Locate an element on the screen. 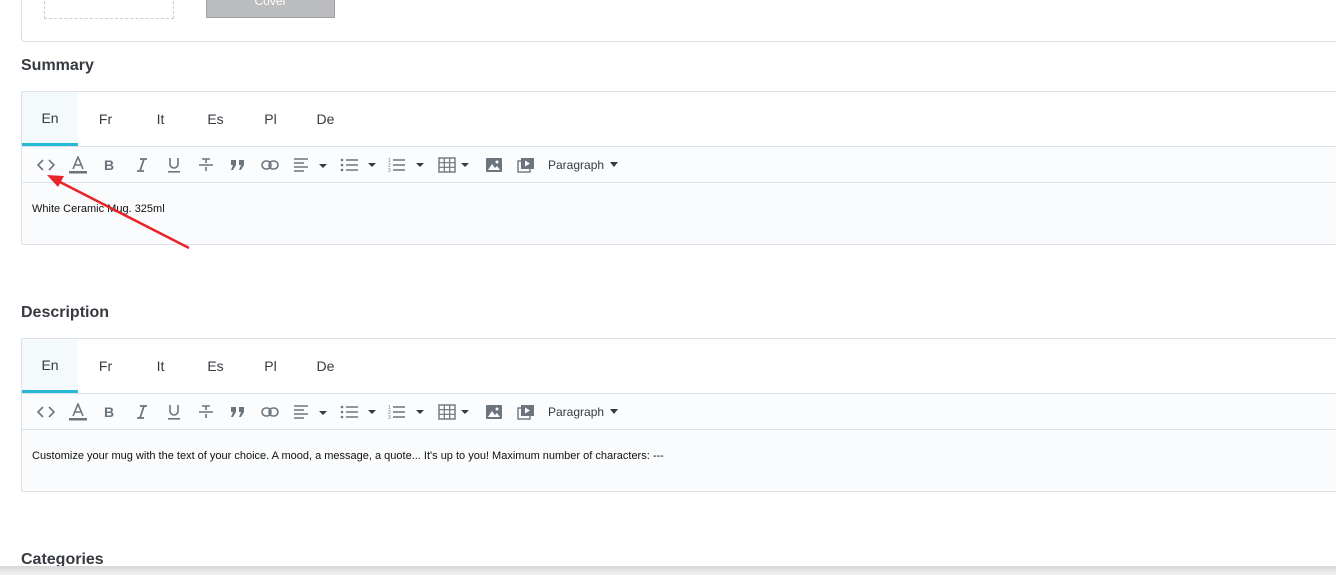 This screenshot has height=575, width=1336. summary-title: Summary is located at coordinates (57, 65).